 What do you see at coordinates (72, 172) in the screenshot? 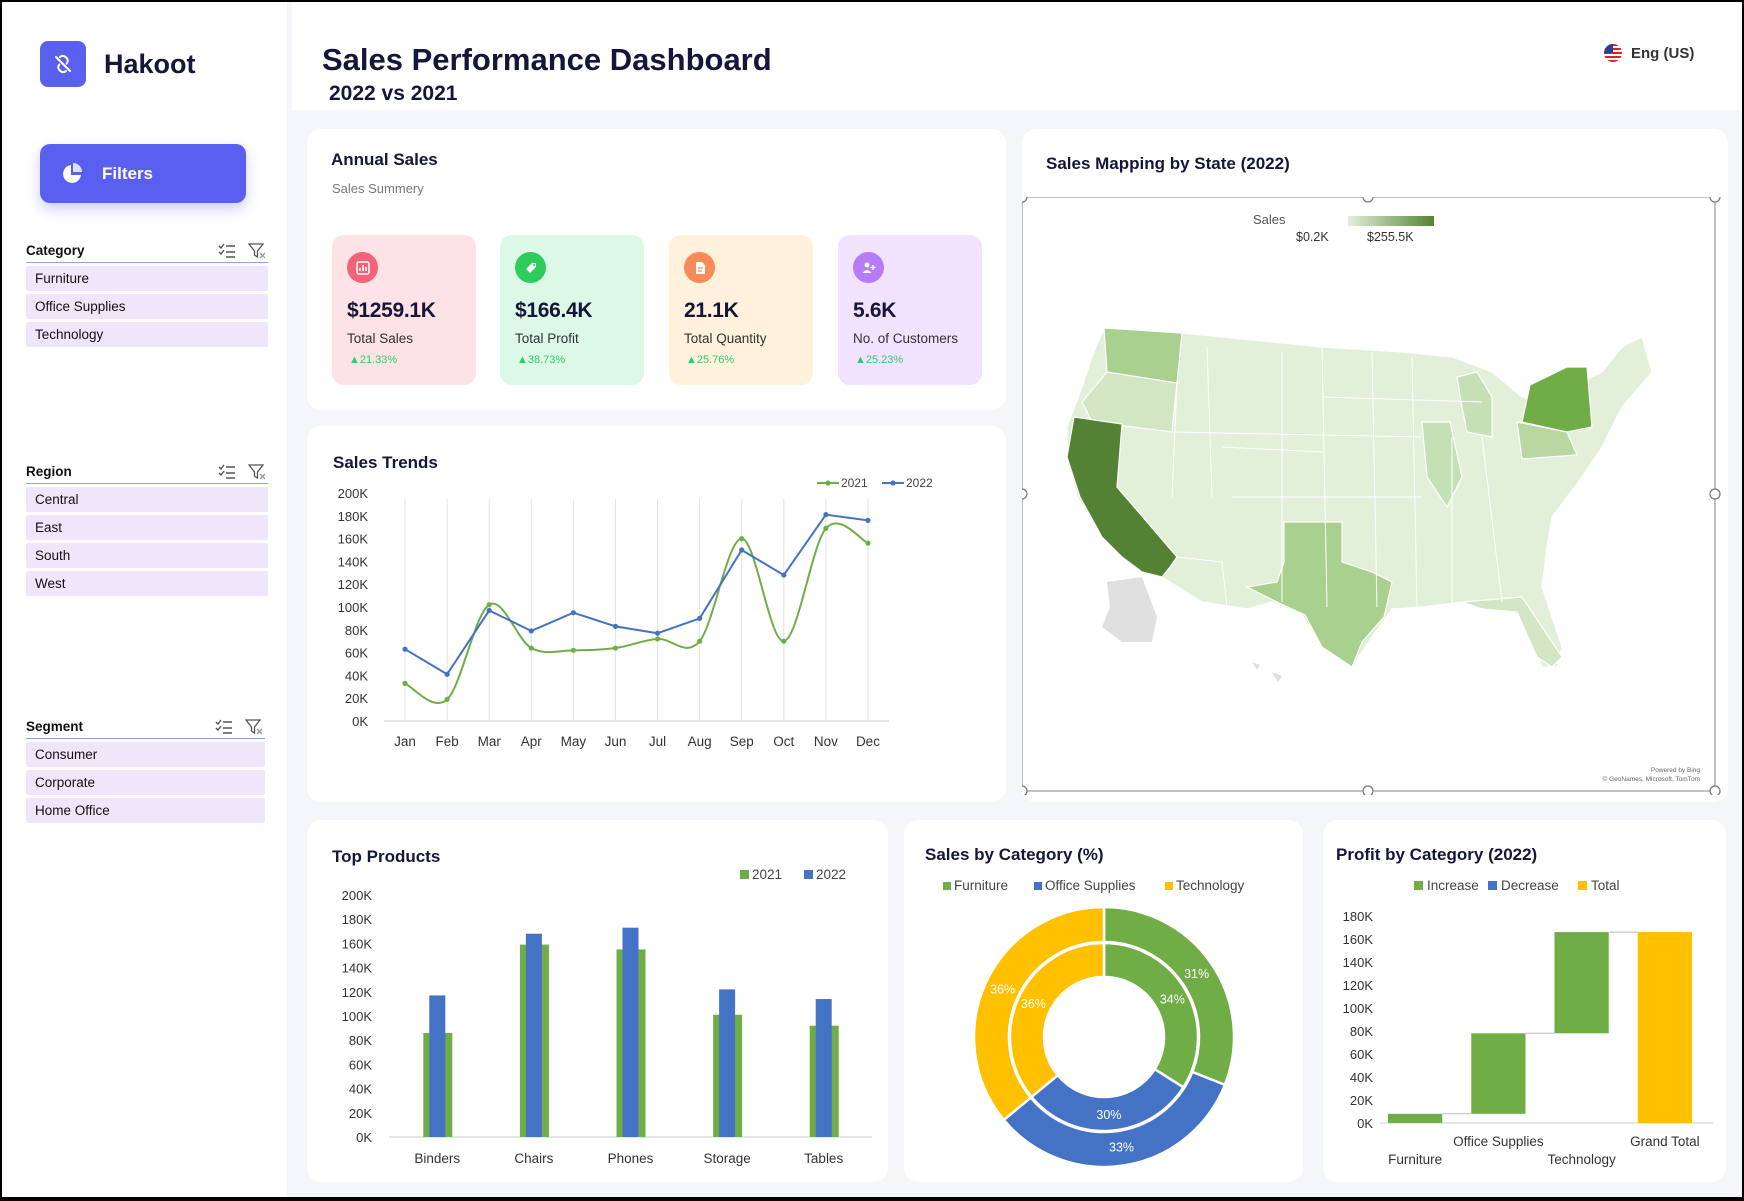
I see `pie-icon` at bounding box center [72, 172].